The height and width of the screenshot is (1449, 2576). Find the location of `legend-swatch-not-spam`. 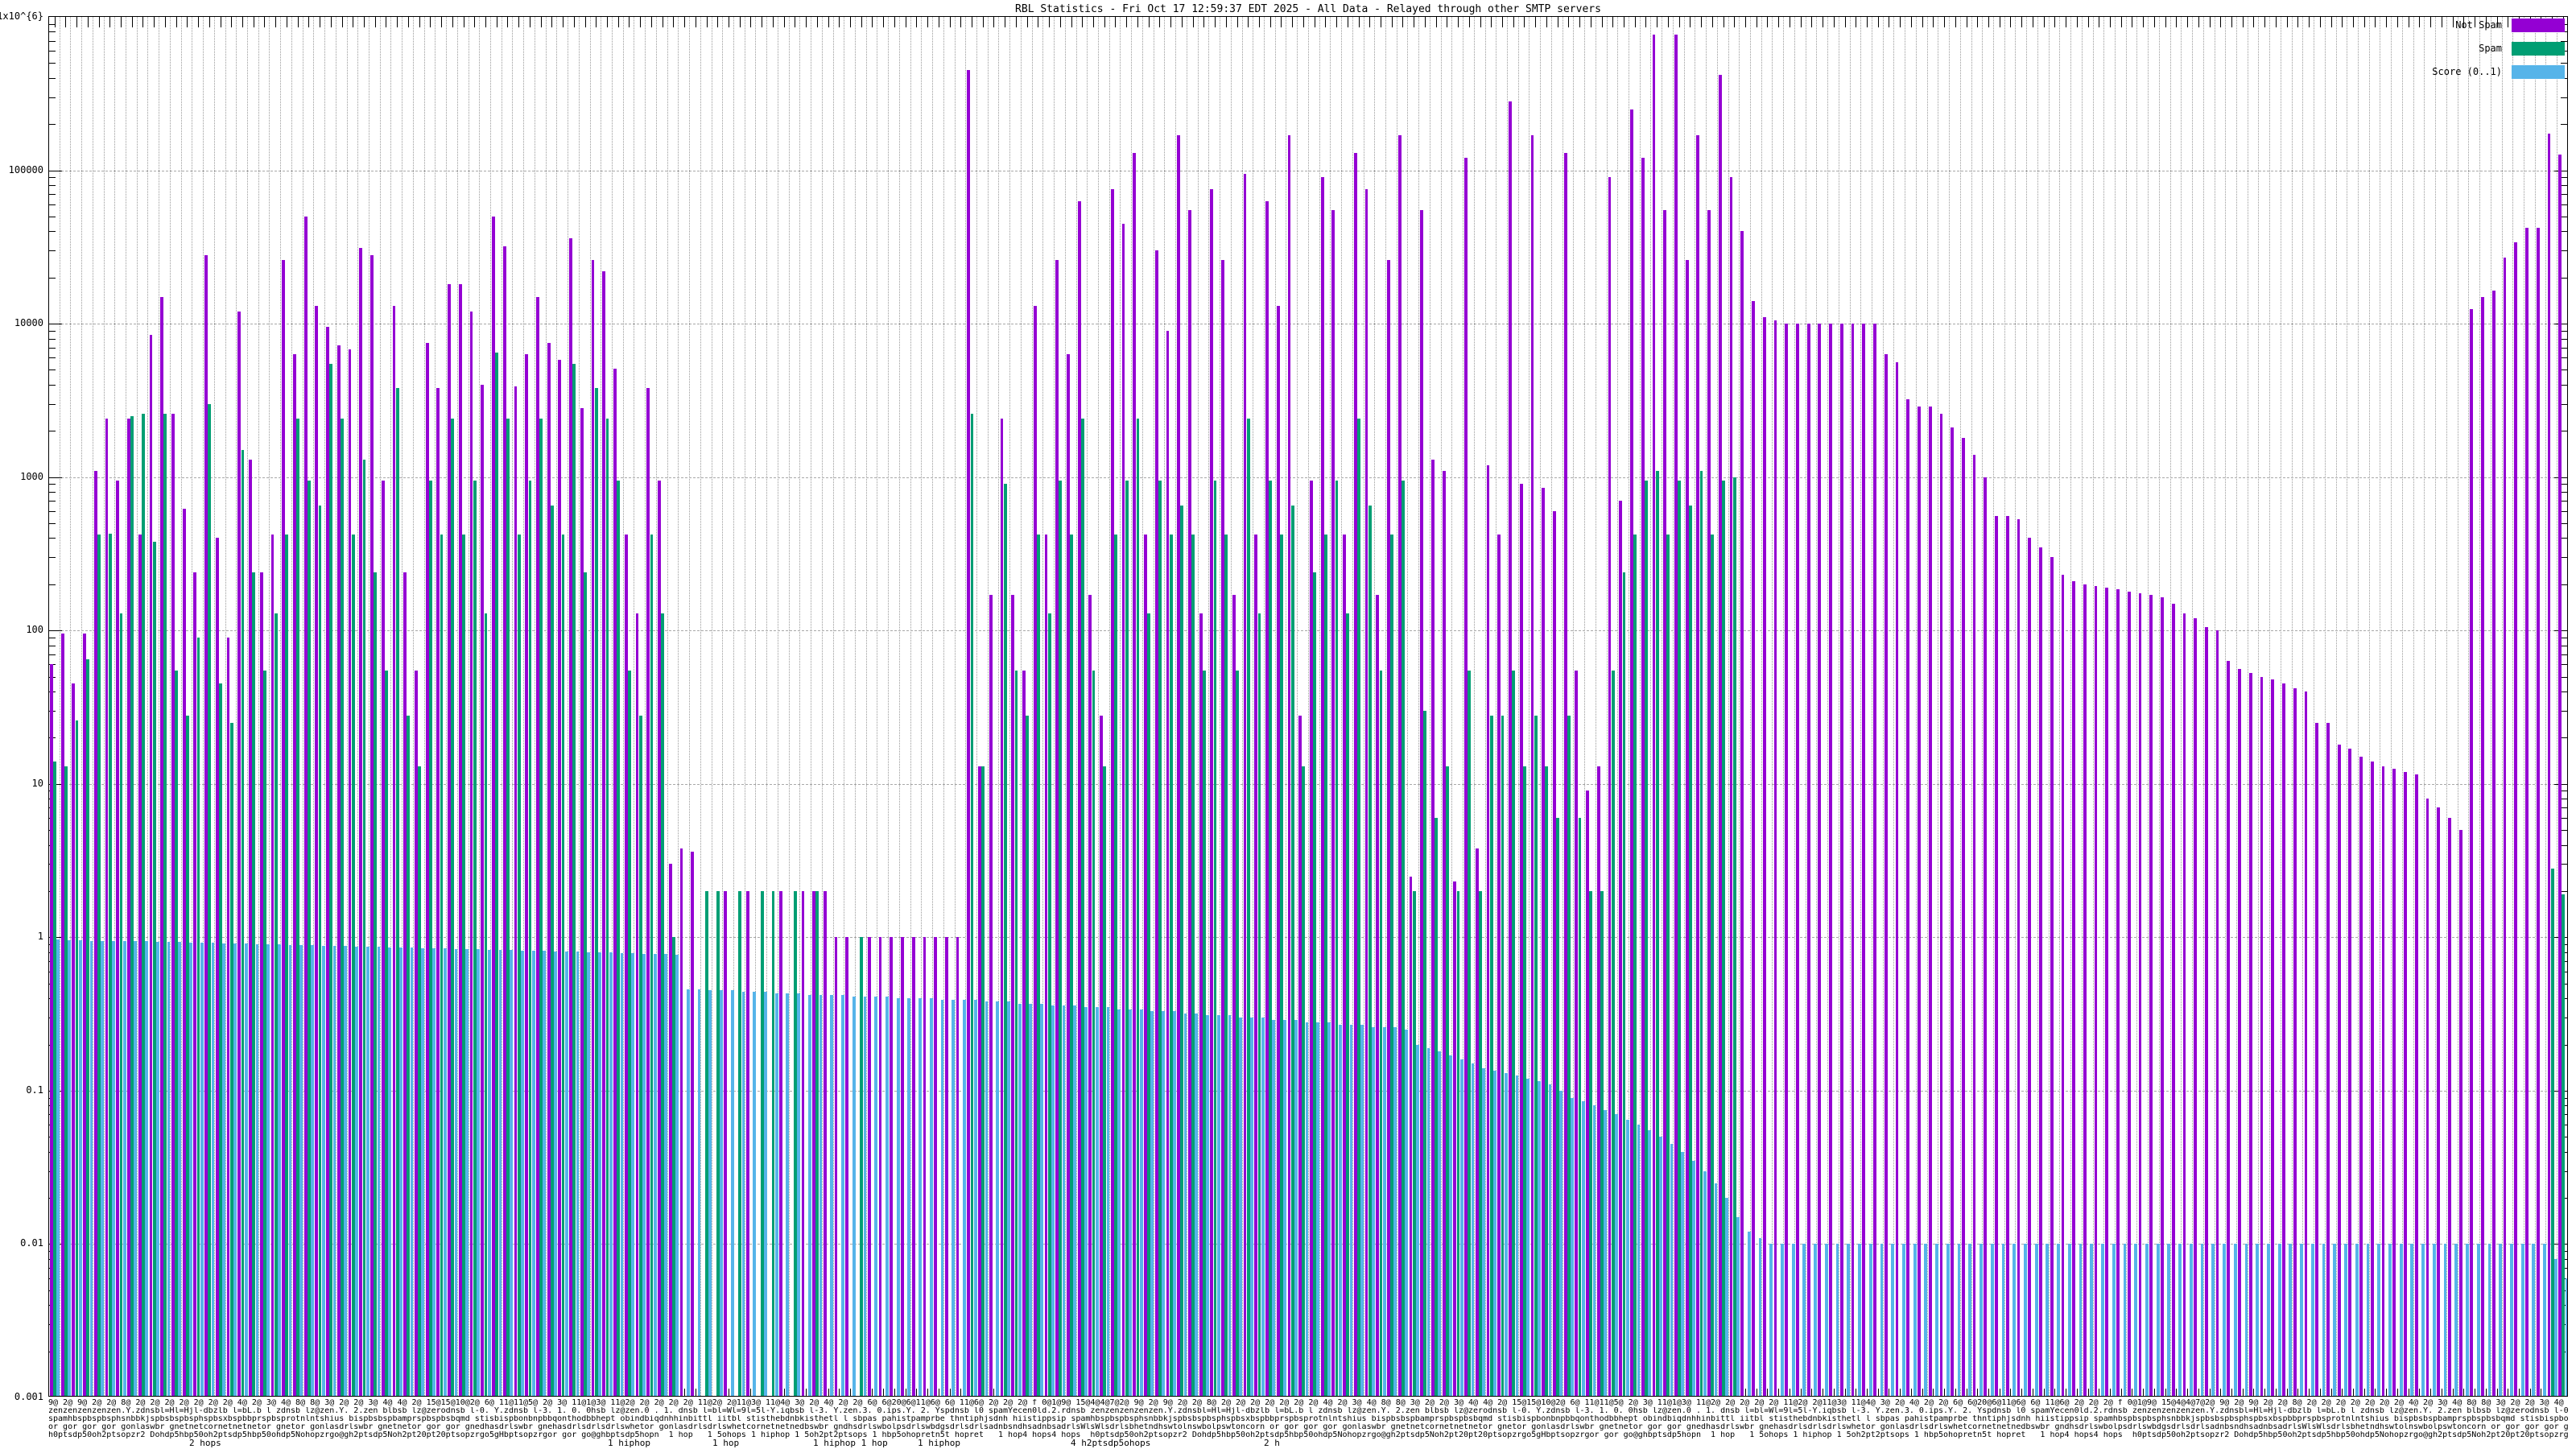

legend-swatch-not-spam is located at coordinates (2538, 25).